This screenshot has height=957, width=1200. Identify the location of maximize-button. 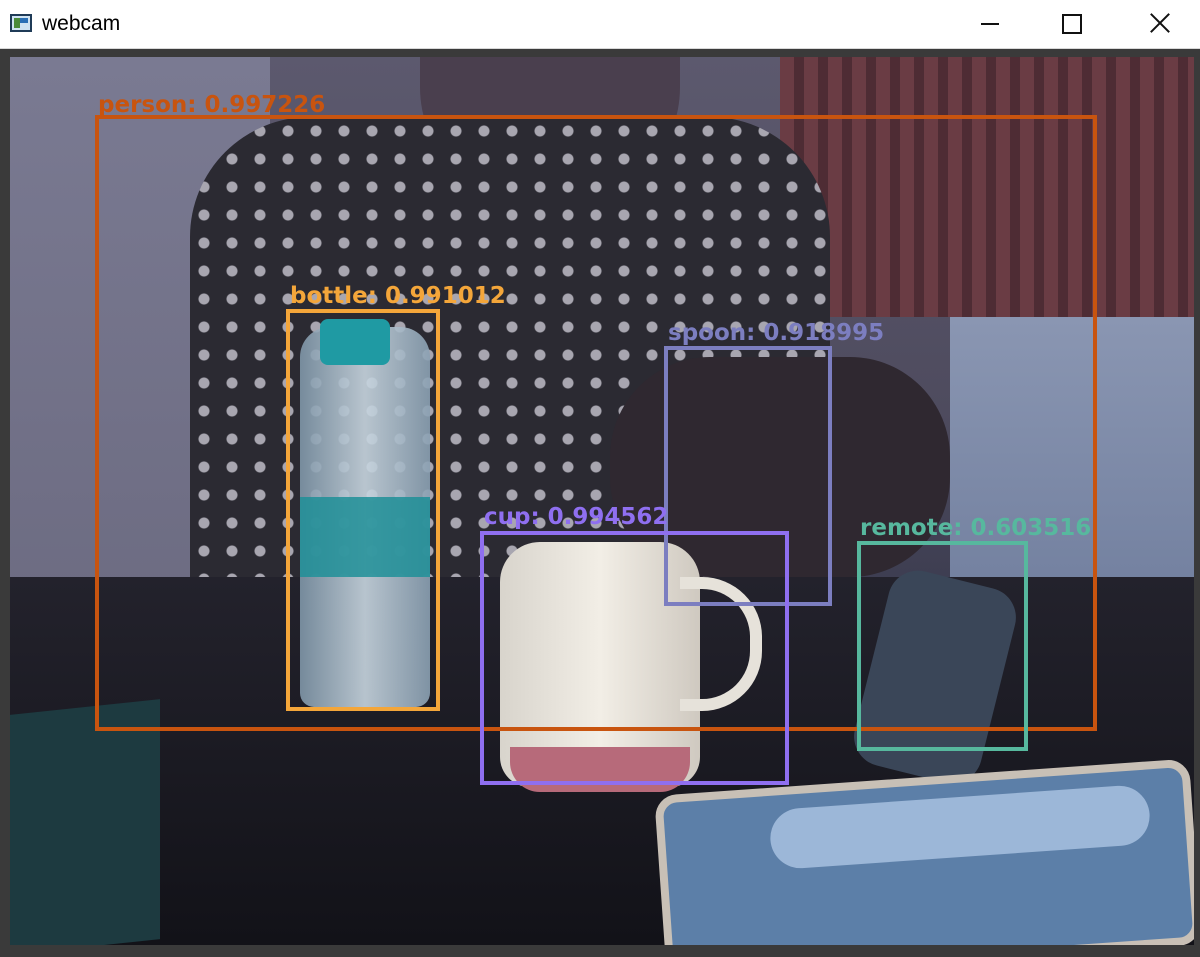
(1071, 24).